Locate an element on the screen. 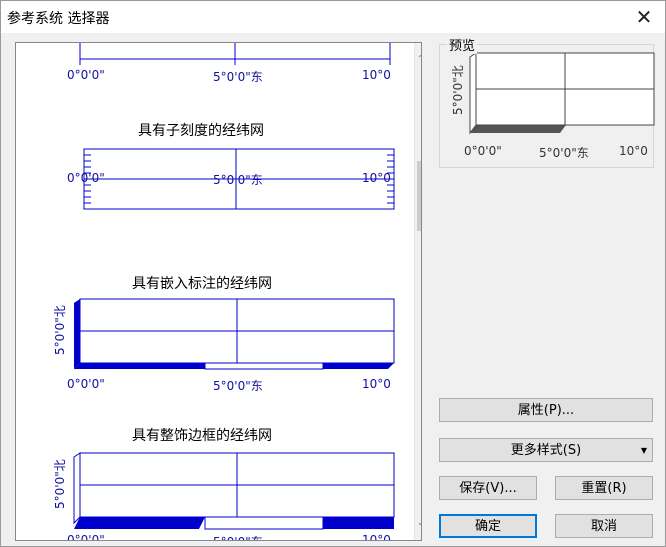 The image size is (666, 547). dropdown-arrow-icon: ▼ is located at coordinates (643, 450).